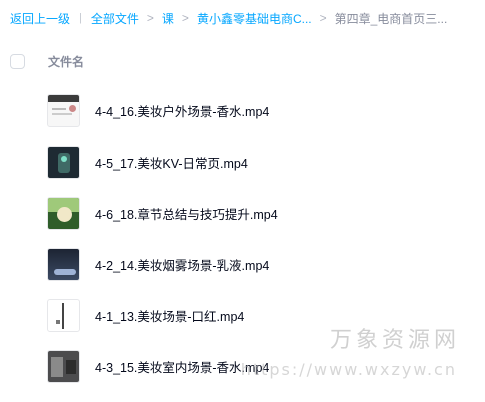 This screenshot has height=402, width=485. Describe the element at coordinates (182, 264) in the screenshot. I see `file-name: 4-2_14.美妆烟雾场景-乳液.mp4` at that location.